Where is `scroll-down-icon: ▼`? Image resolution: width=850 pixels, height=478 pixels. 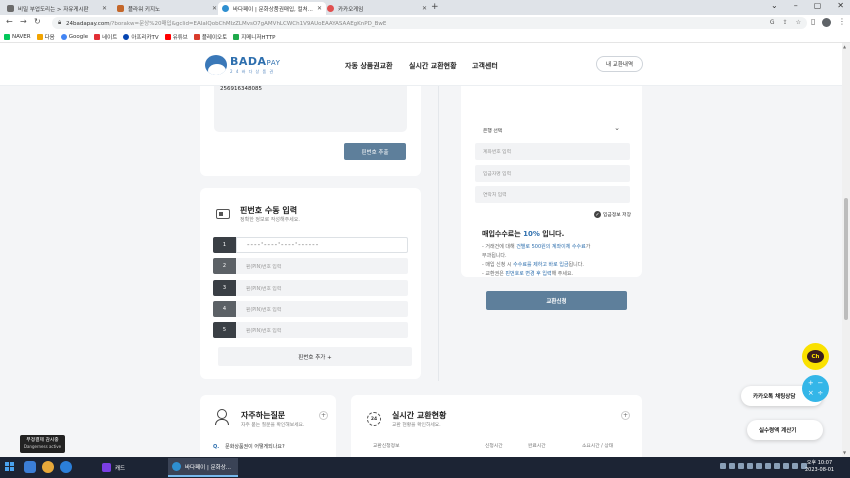
scroll-down-icon: ▼ is located at coordinates (844, 452).